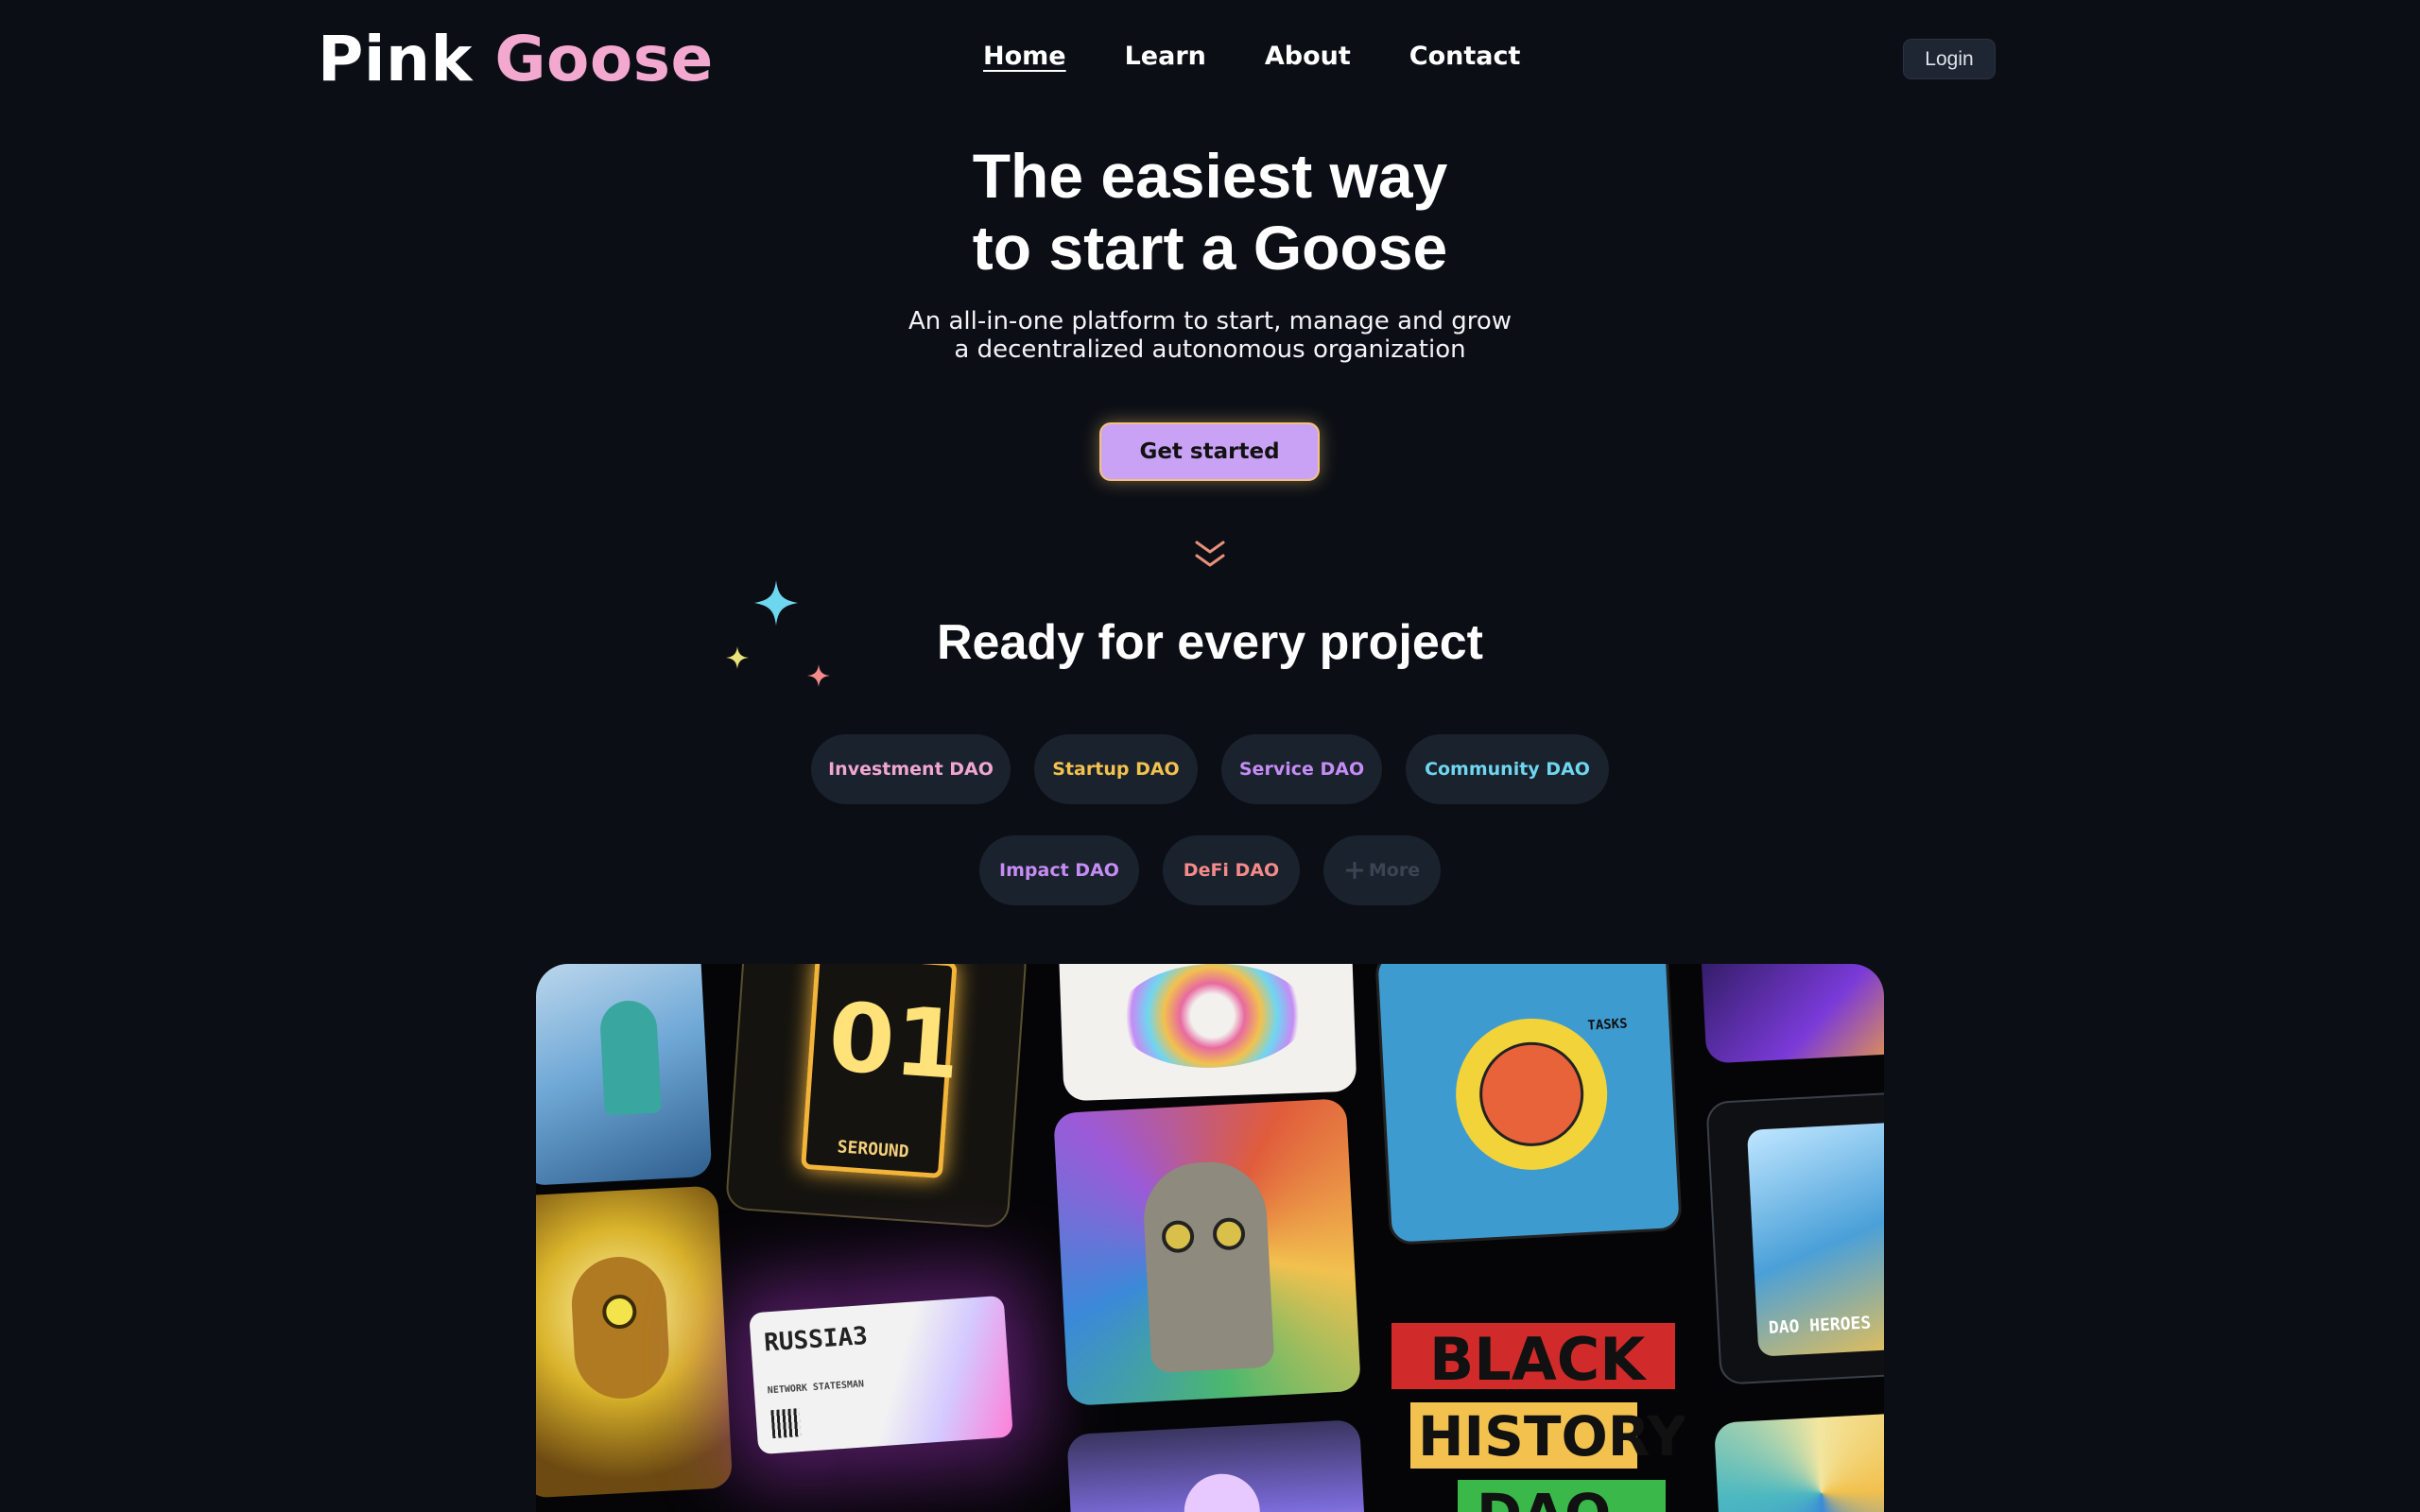 The width and height of the screenshot is (2420, 1512). What do you see at coordinates (1059, 870) in the screenshot?
I see `pill-impact-dao: Impact DAO` at bounding box center [1059, 870].